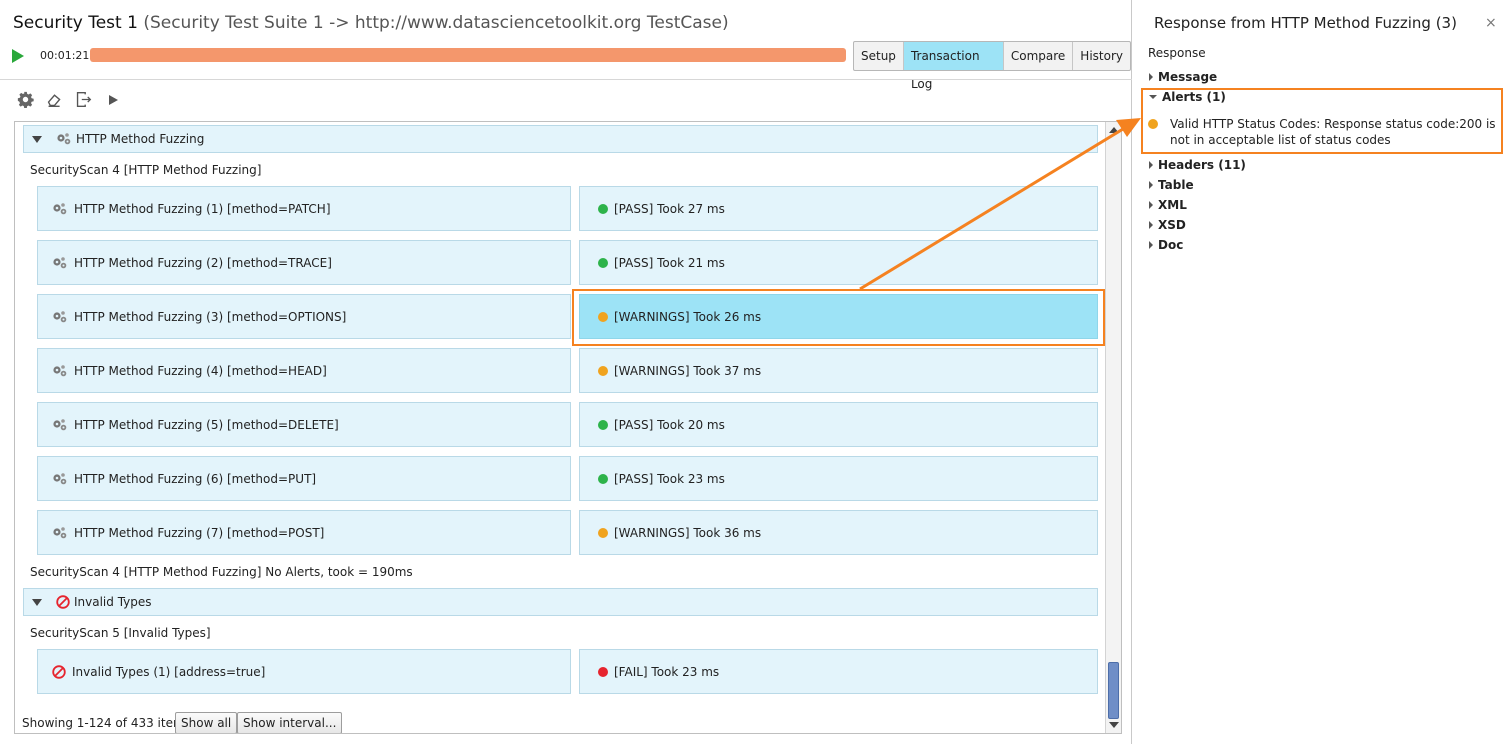  What do you see at coordinates (140, 139) in the screenshot?
I see `section-title: HTTP Method Fuzzing` at bounding box center [140, 139].